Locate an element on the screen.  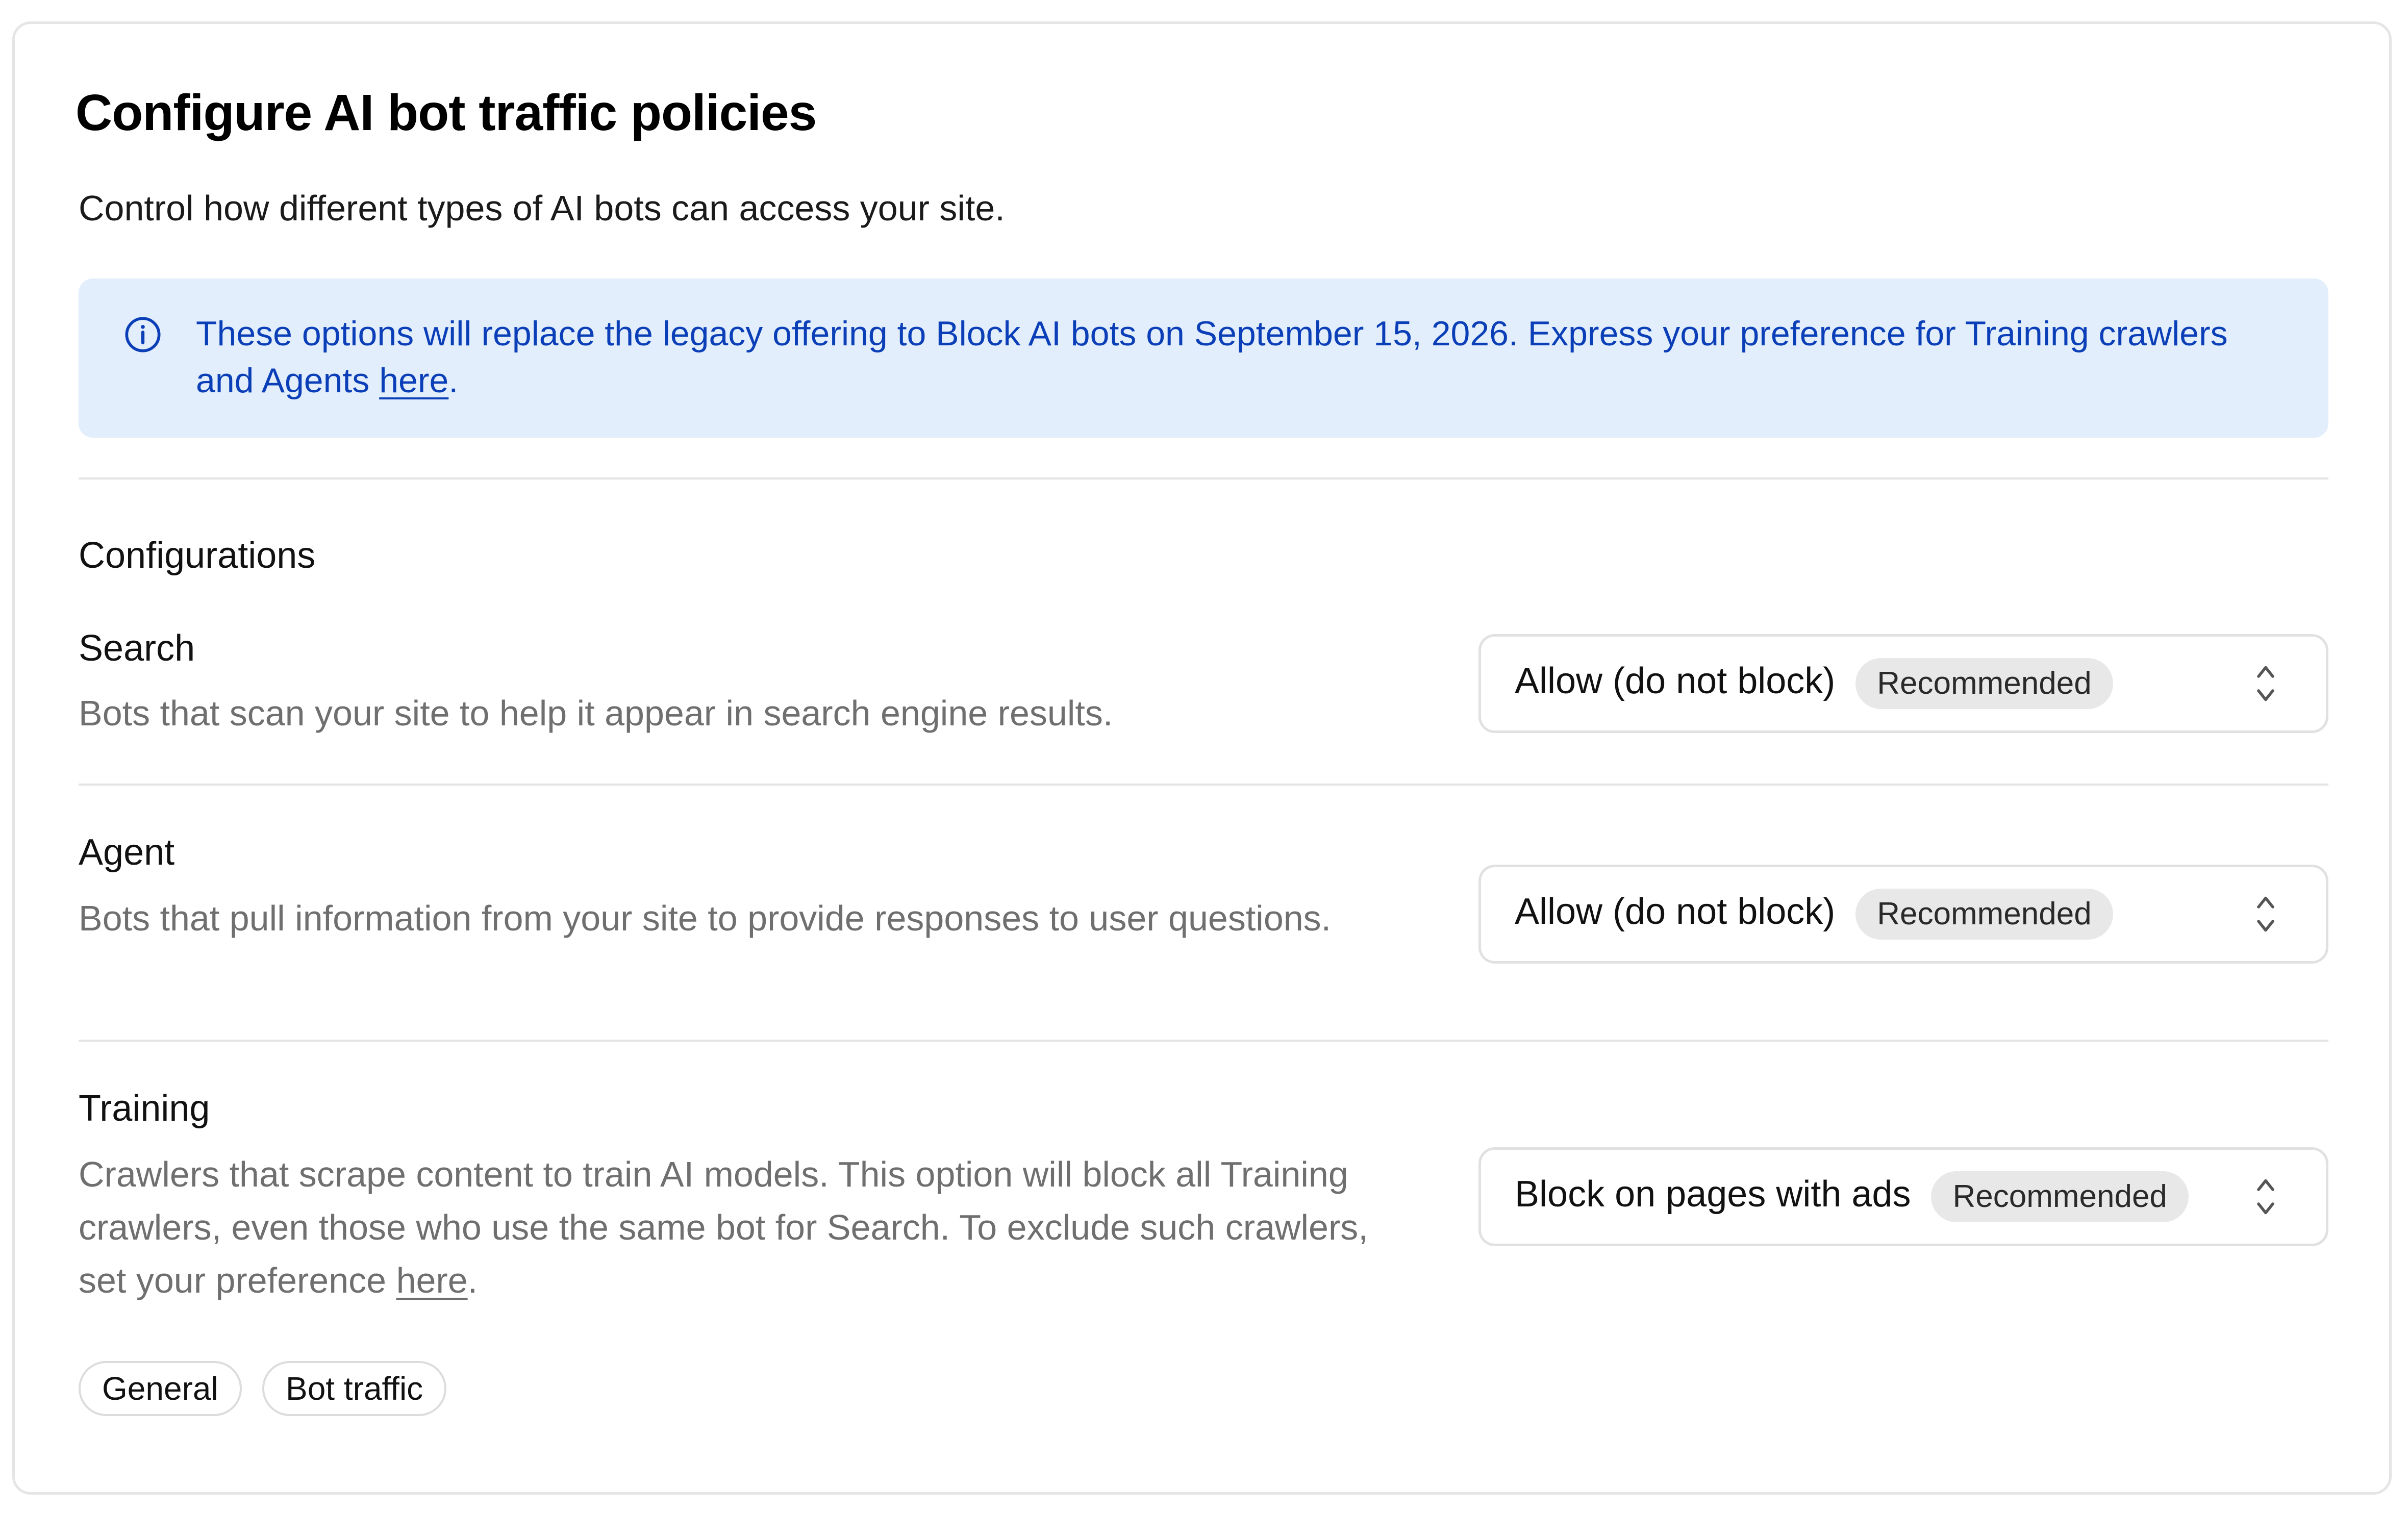
info-icon is located at coordinates (143, 334).